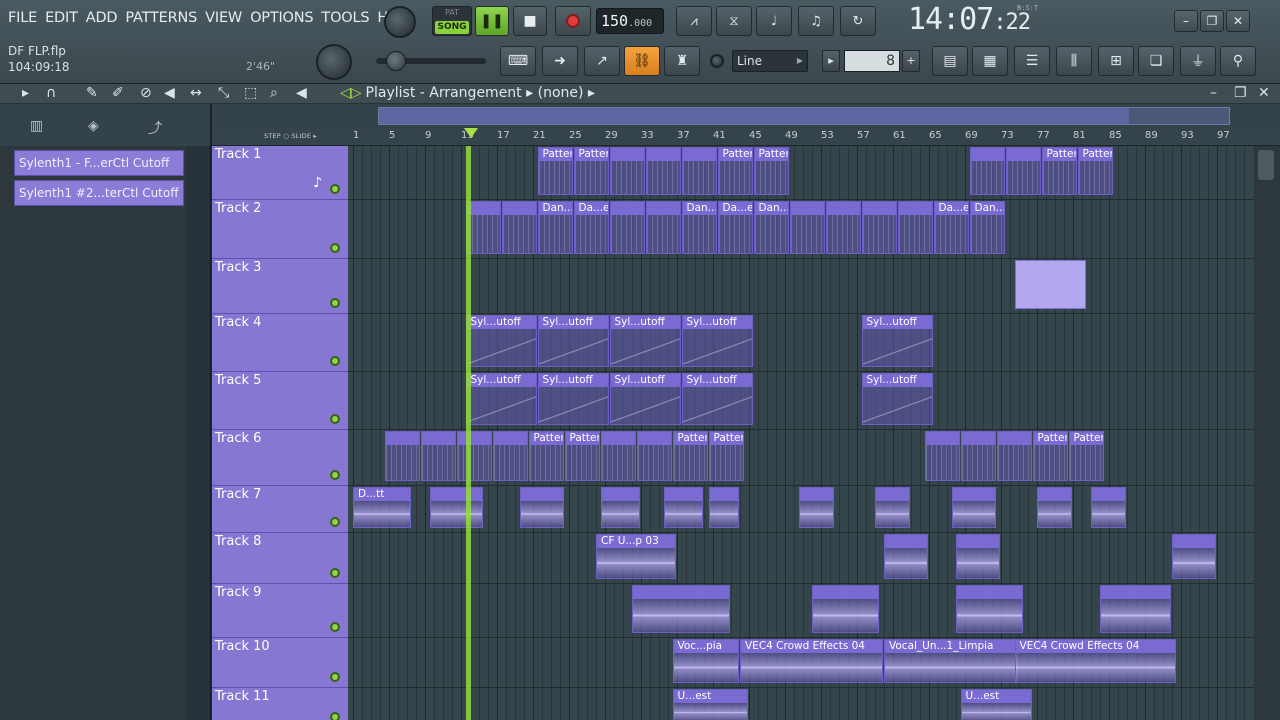 The height and width of the screenshot is (720, 1280). Describe the element at coordinates (734, 21) in the screenshot. I see `wait-input-button: ⧖` at that location.